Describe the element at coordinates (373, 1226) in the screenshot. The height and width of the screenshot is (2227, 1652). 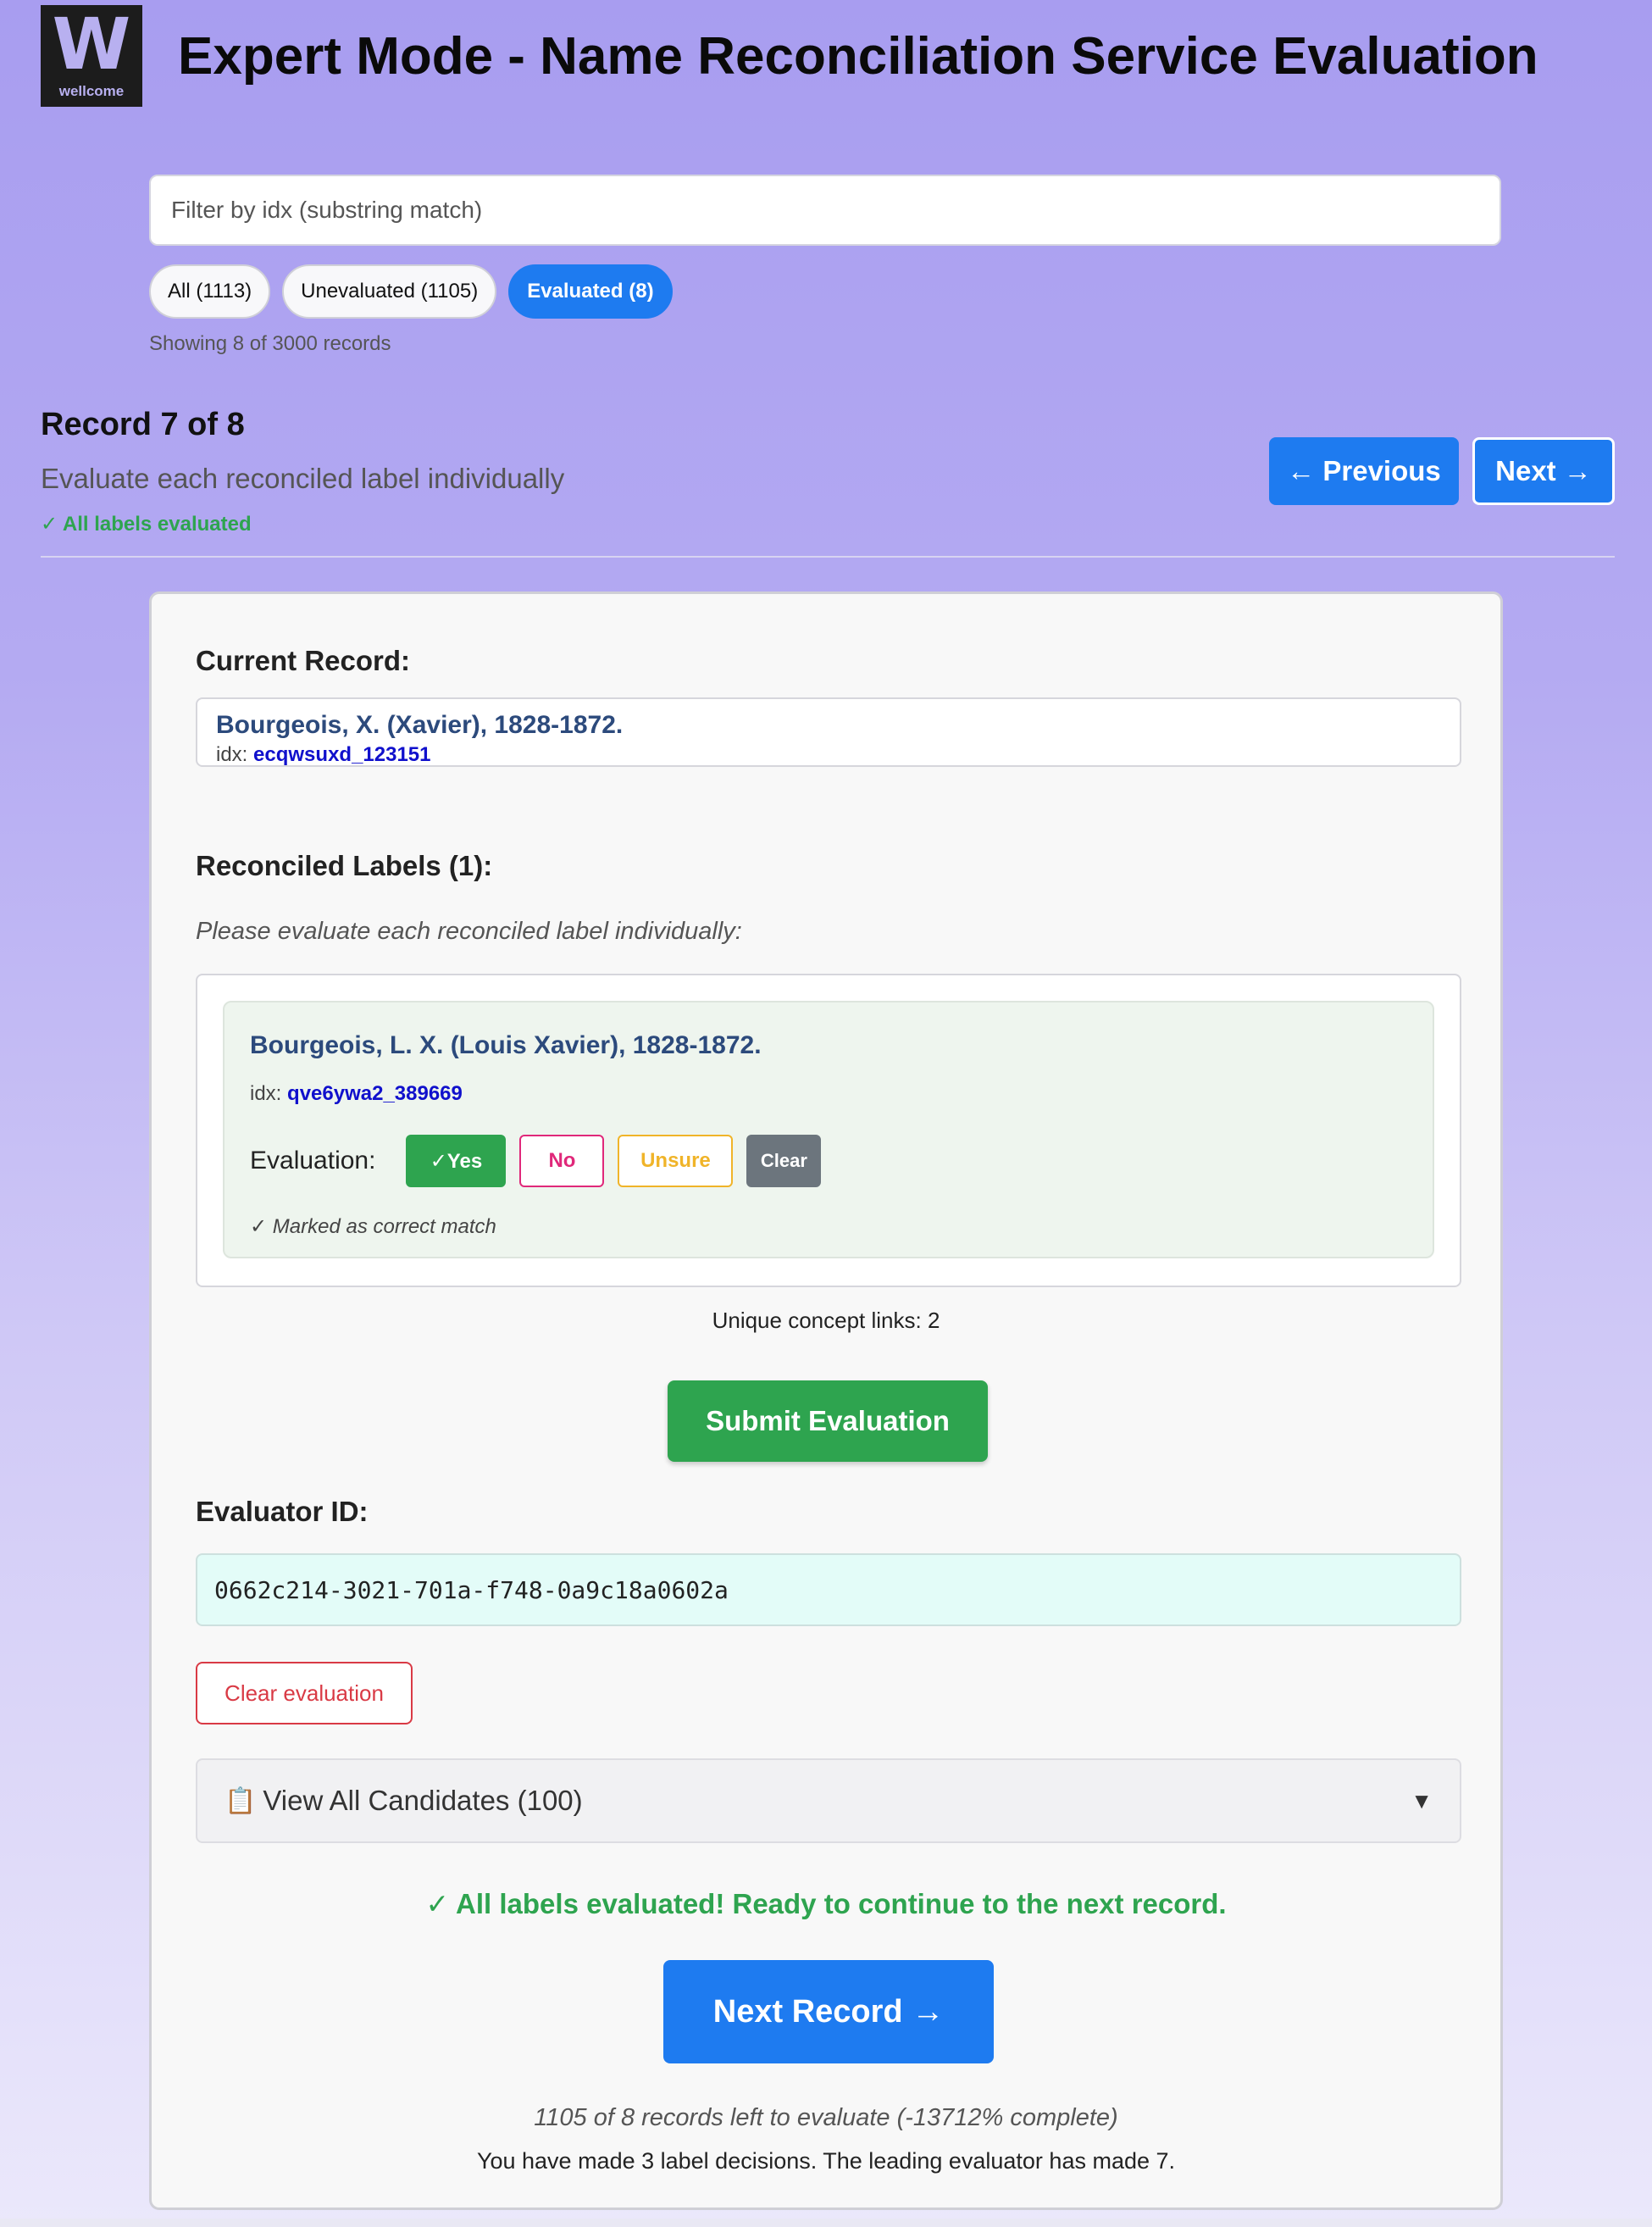
I see `marked-status: ✓ Marked as correct match` at that location.